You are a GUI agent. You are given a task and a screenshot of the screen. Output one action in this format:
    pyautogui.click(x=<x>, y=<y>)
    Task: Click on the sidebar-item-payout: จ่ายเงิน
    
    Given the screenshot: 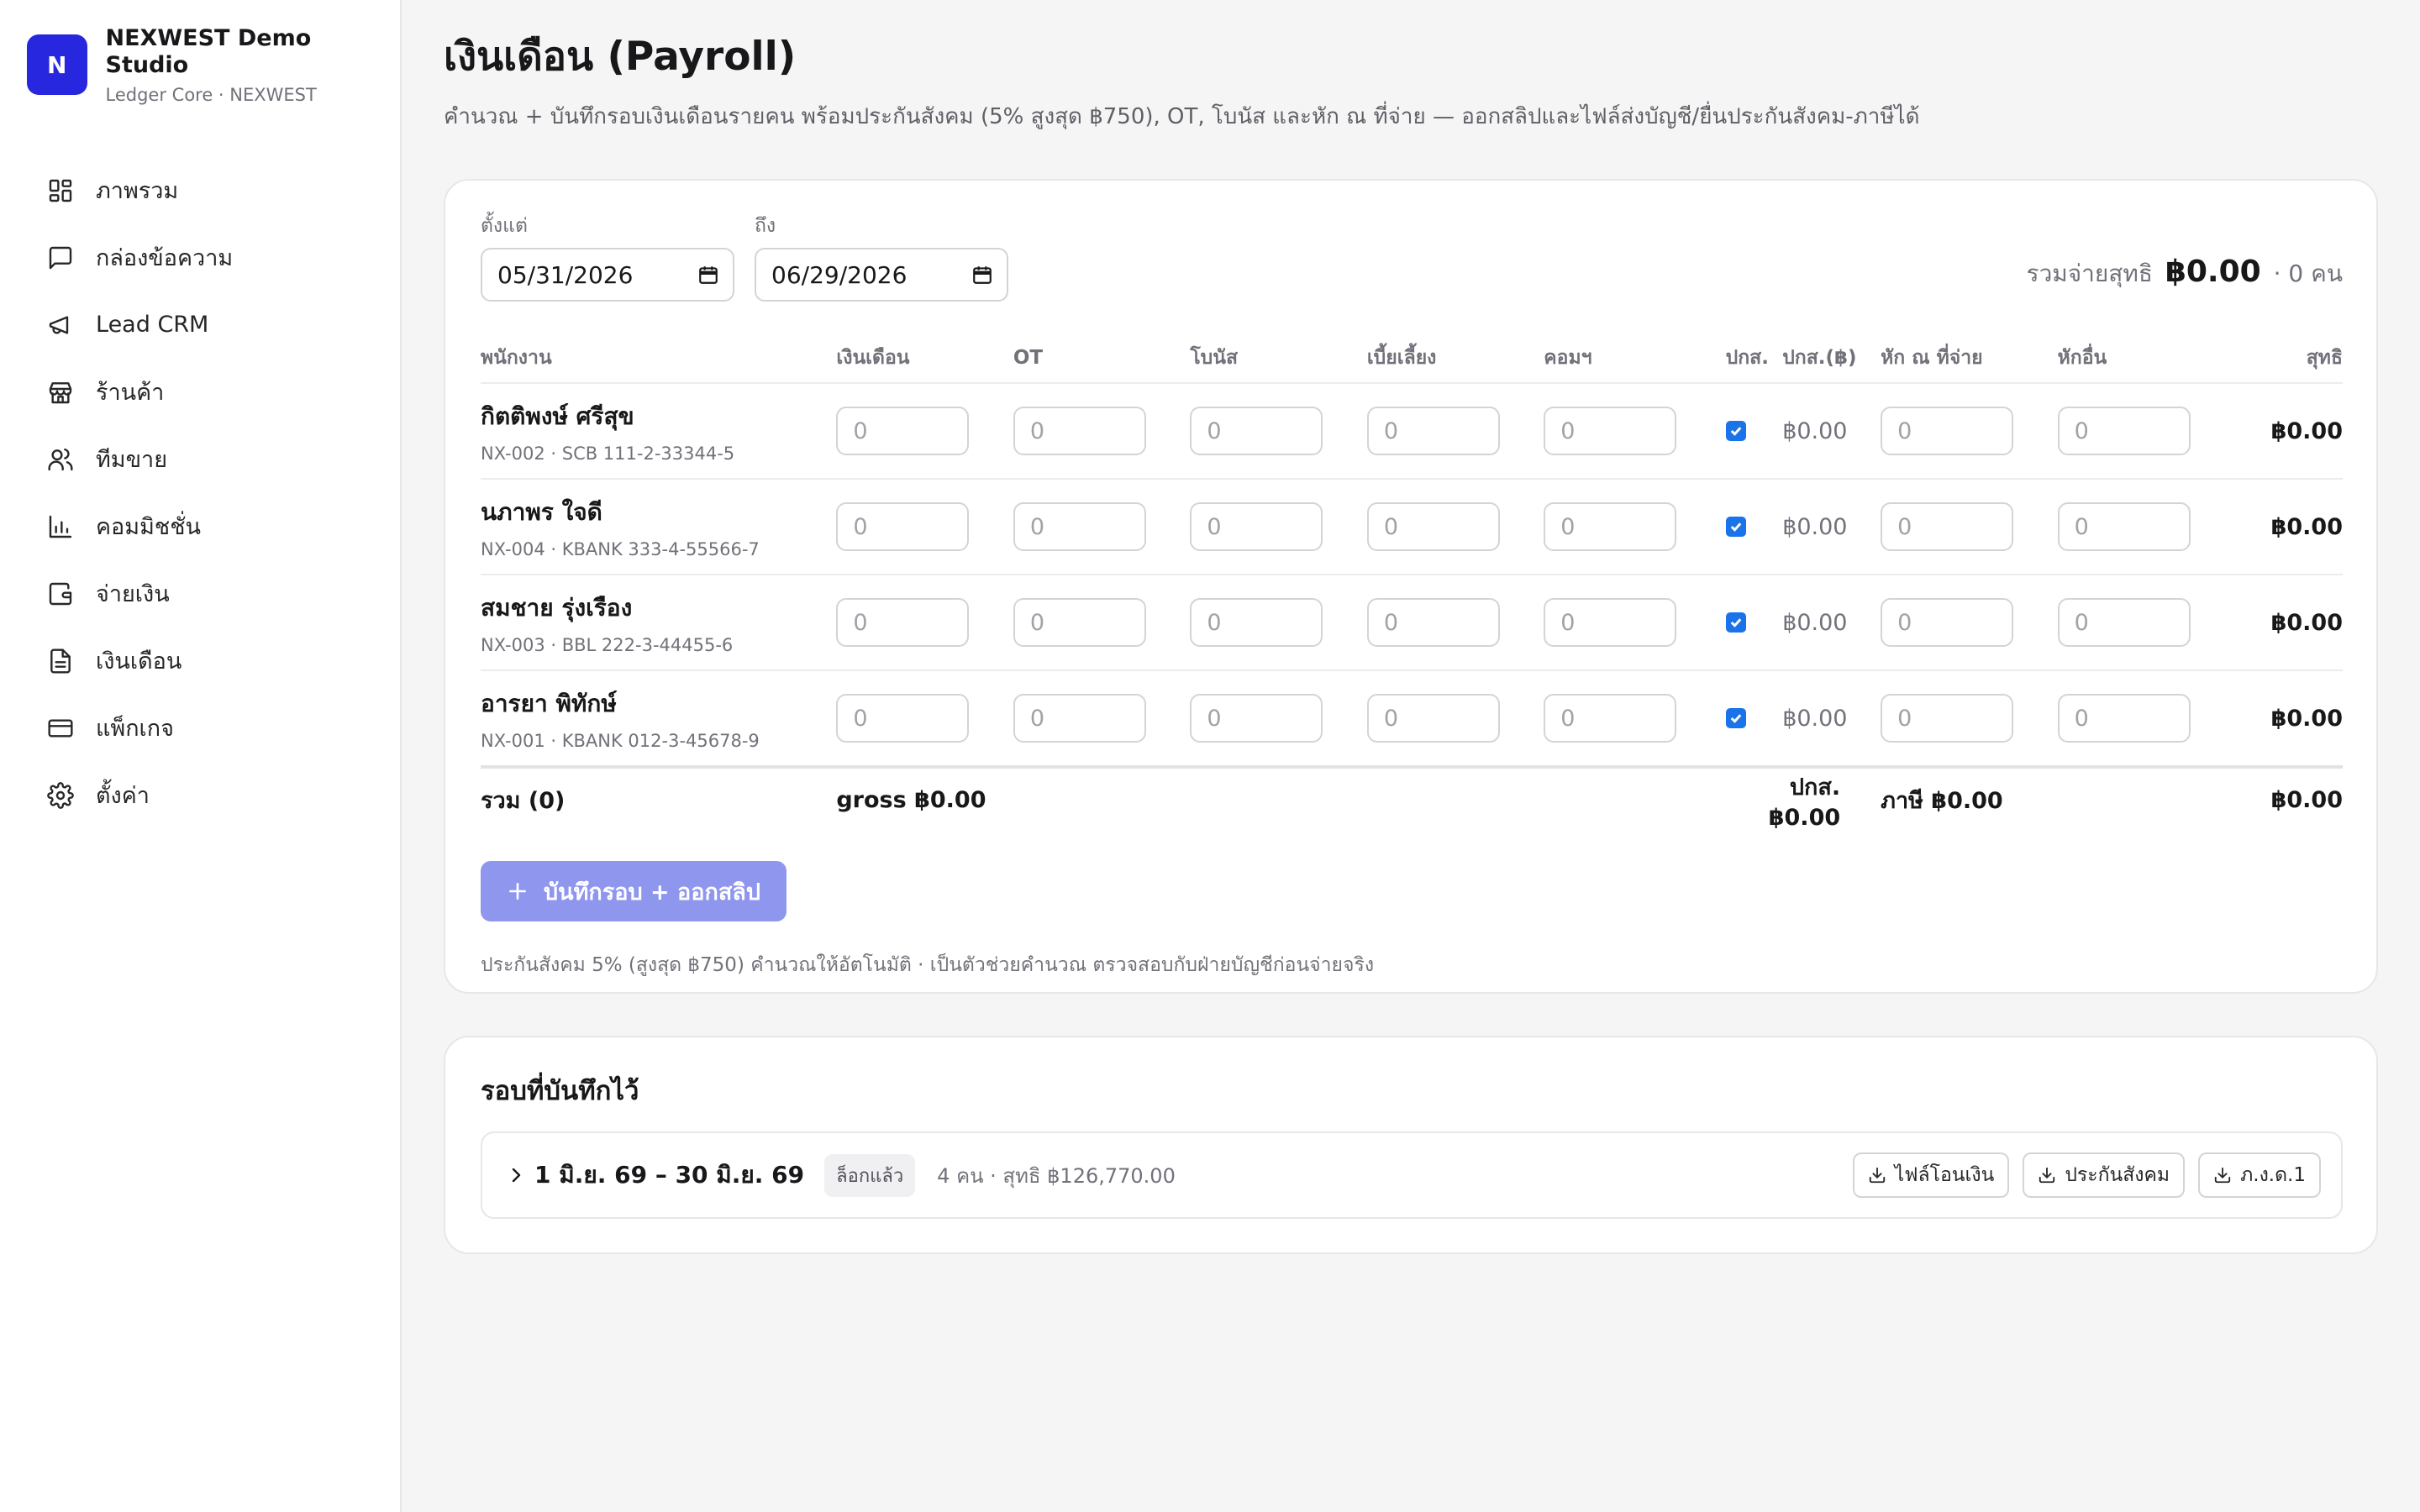 What is the action you would take?
    pyautogui.click(x=214, y=593)
    